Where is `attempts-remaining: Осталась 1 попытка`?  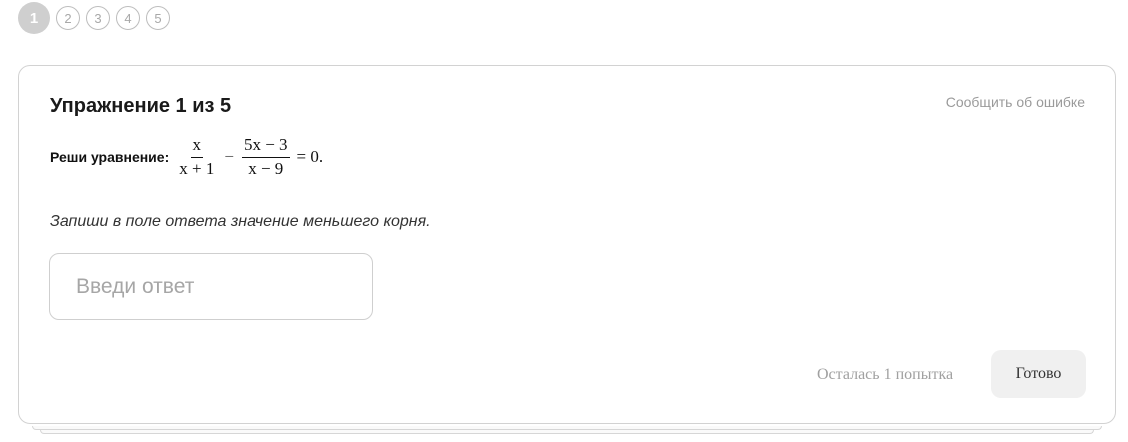
attempts-remaining: Осталась 1 попытка is located at coordinates (885, 374).